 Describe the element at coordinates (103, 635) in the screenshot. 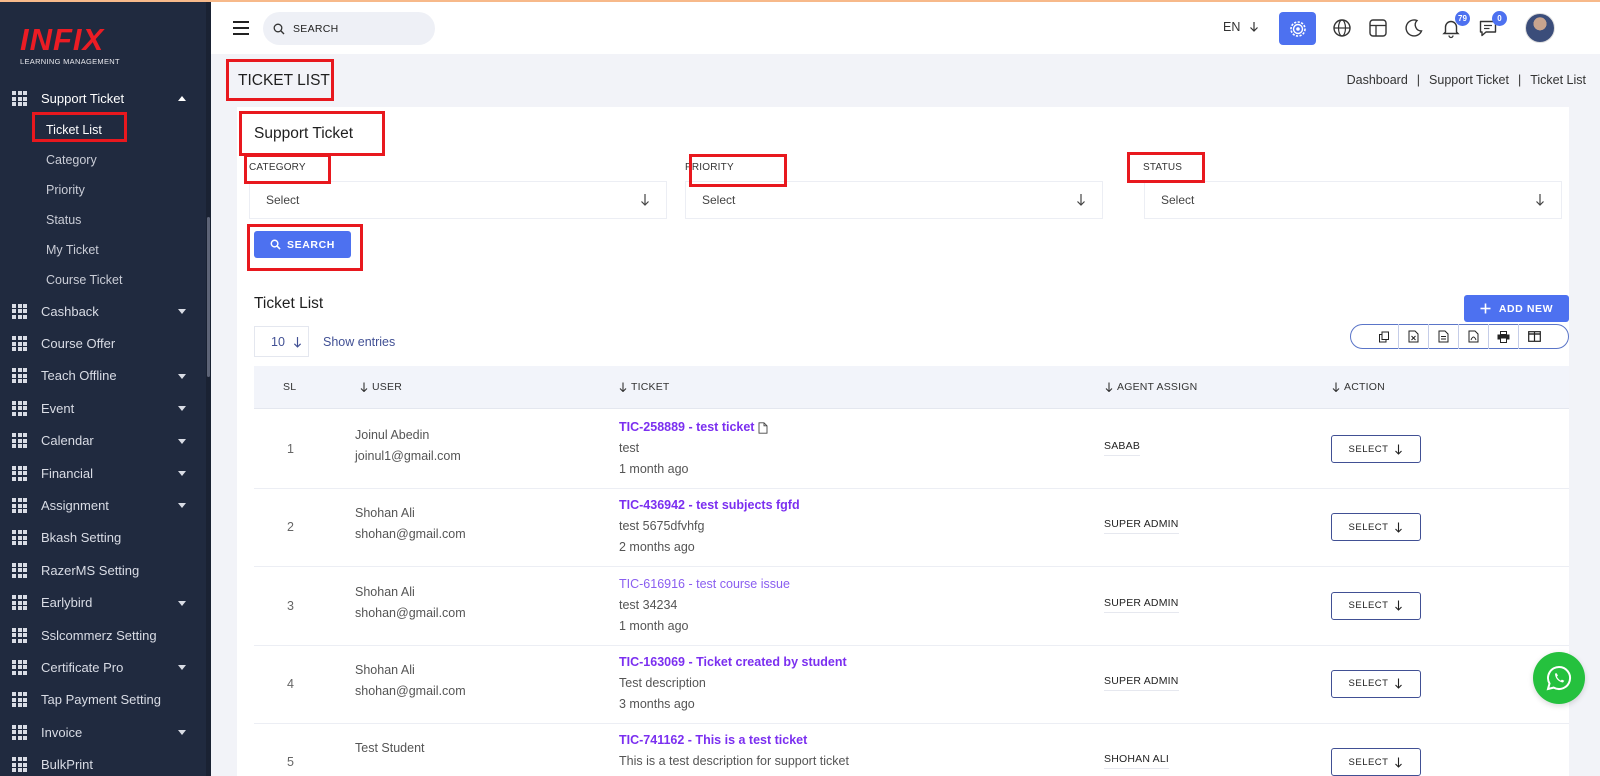

I see `sidebar-item-sslcommerz-setting: Sslcommerz Setting` at that location.